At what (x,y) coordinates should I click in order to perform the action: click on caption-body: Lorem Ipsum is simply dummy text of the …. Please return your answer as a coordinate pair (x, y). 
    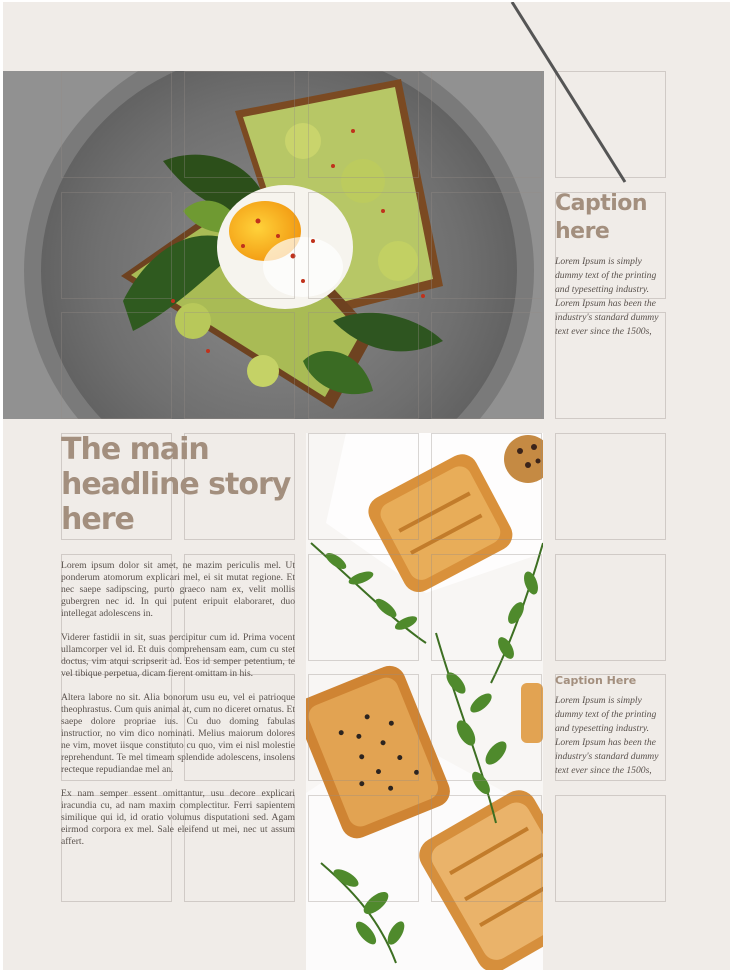
    Looking at the image, I should click on (607, 296).